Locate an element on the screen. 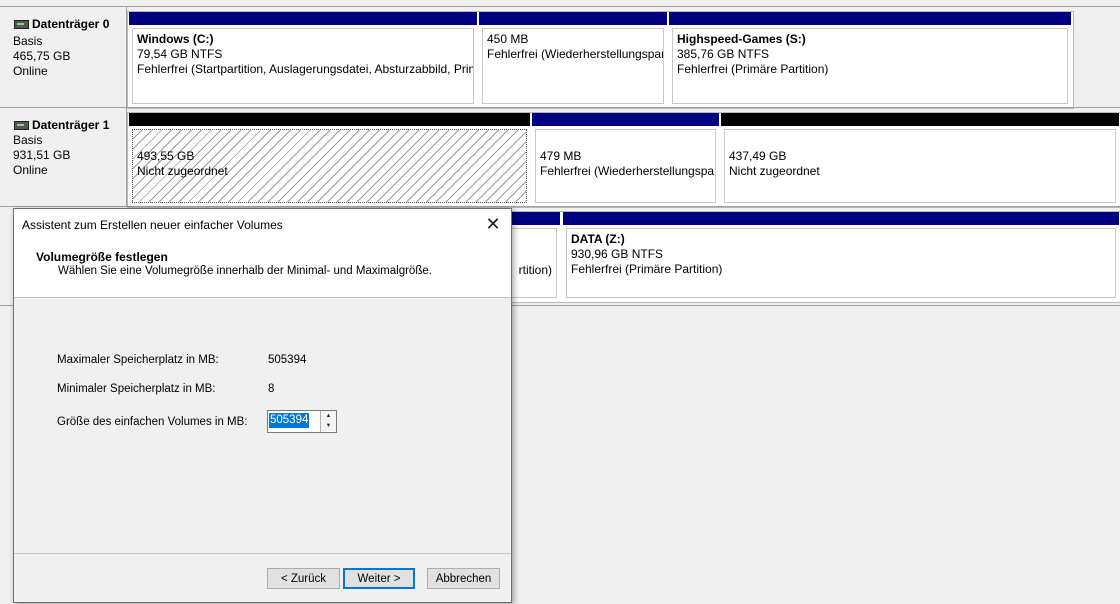 This screenshot has width=1120, height=604. partition-box: 450 MB Fehlerfrei (Wiederherstellungspar is located at coordinates (573, 66).